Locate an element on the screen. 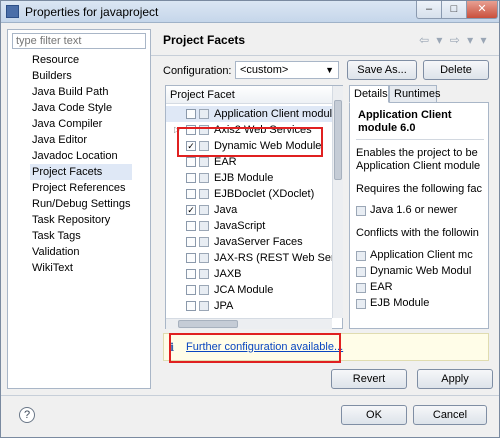 The image size is (500, 438). horizontal-scrollbar is located at coordinates (249, 323).